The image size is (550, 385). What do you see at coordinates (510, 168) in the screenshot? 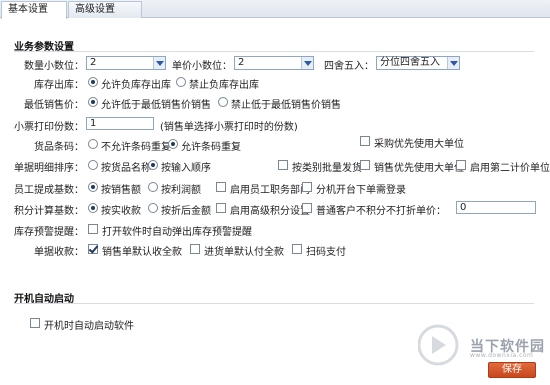
I see `second-pricing-unit-label: 启用第二计价单位` at bounding box center [510, 168].